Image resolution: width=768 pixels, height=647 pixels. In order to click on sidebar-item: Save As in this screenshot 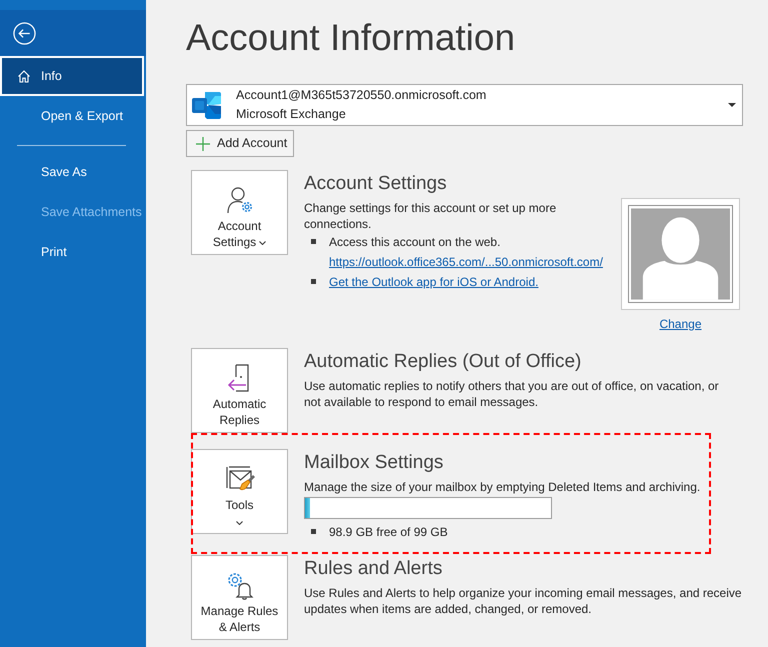, I will do `click(72, 172)`.